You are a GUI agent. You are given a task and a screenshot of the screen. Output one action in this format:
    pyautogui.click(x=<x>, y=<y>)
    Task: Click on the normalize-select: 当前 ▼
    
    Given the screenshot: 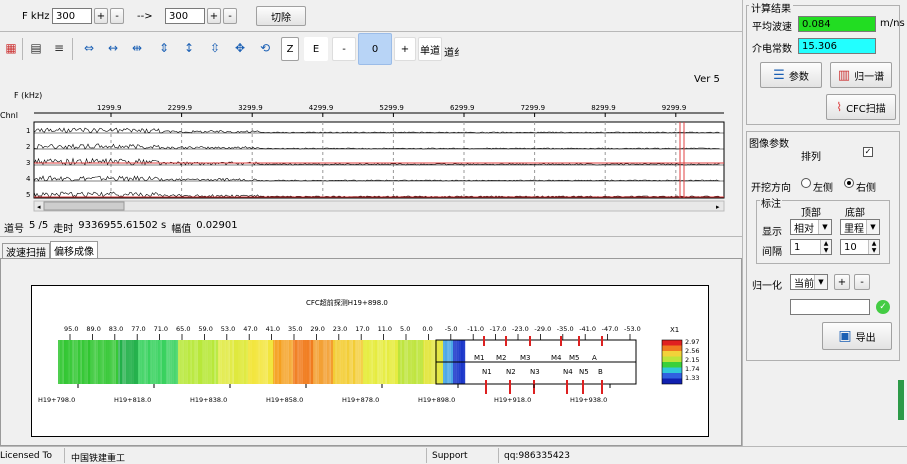 What is the action you would take?
    pyautogui.click(x=809, y=282)
    